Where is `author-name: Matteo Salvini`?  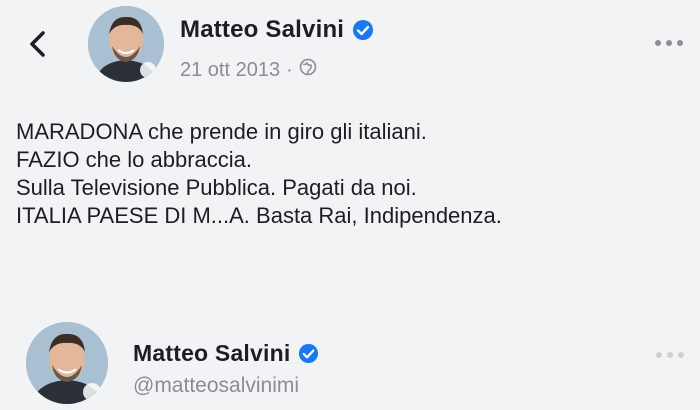 author-name: Matteo Salvini is located at coordinates (262, 30).